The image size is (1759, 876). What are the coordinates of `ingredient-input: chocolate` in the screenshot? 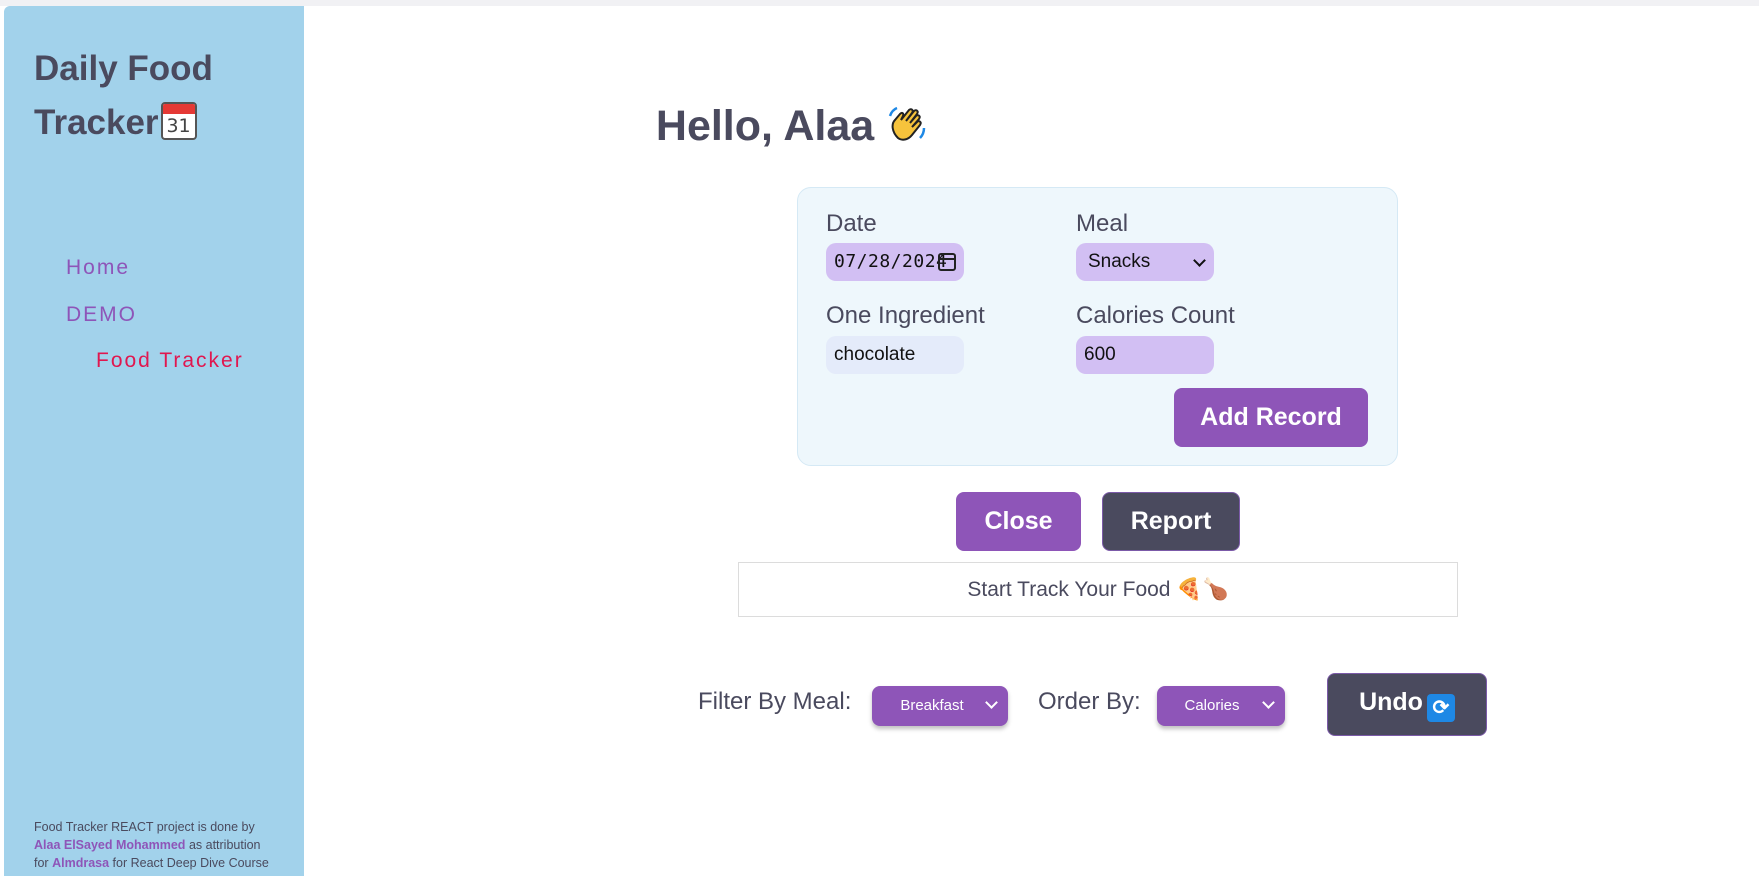 It's located at (895, 355).